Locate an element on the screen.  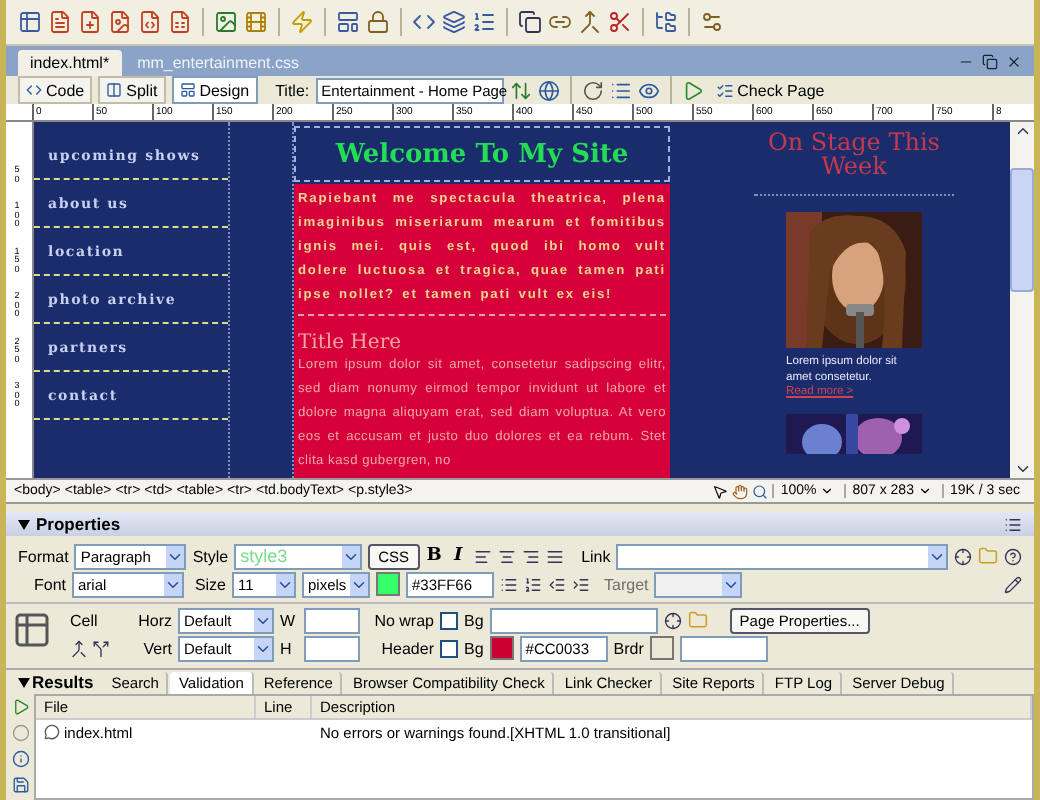
merge-icon is located at coordinates (590, 22).